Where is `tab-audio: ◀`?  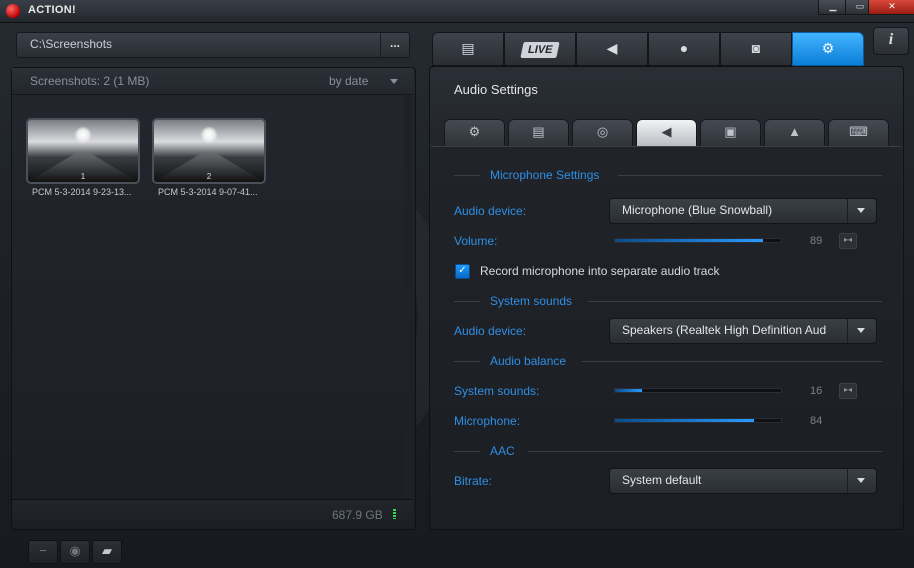 tab-audio: ◀ is located at coordinates (612, 49).